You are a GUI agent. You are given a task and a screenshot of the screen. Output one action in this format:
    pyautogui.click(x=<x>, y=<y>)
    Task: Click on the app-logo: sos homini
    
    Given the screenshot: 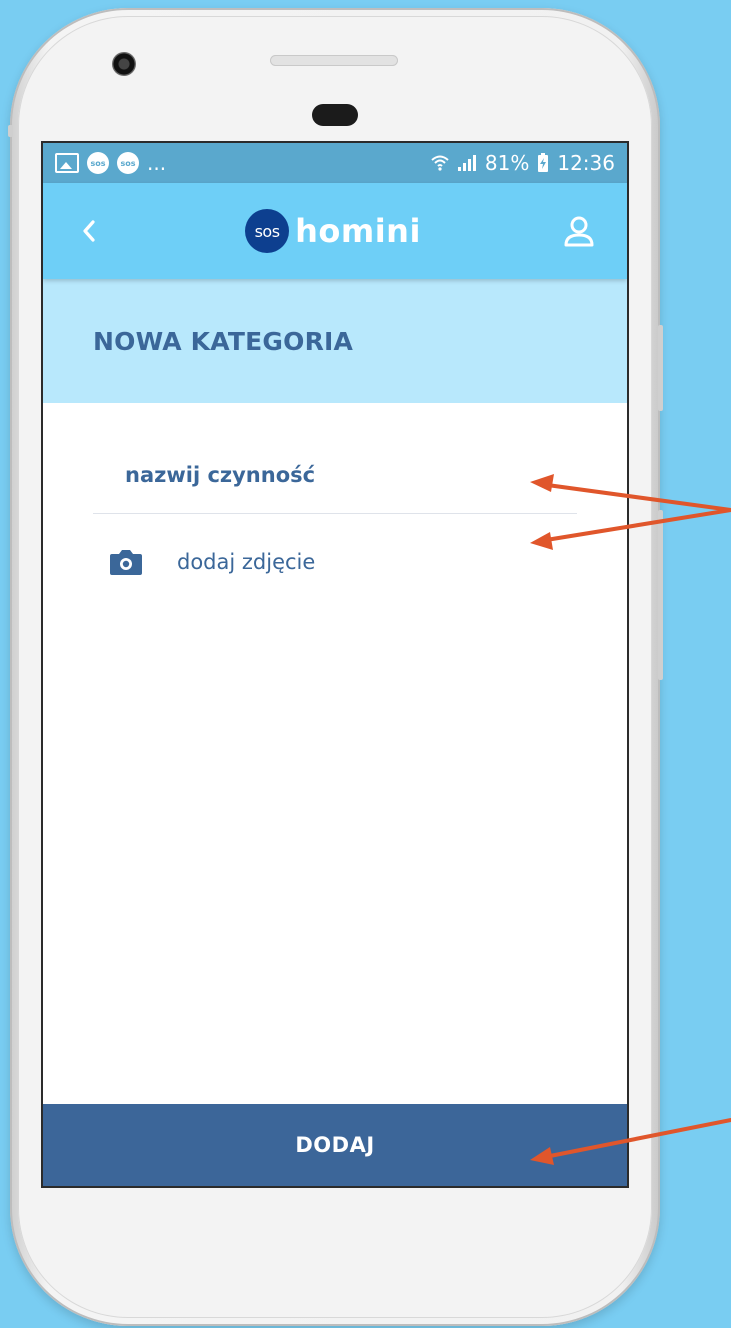 What is the action you would take?
    pyautogui.click(x=333, y=231)
    